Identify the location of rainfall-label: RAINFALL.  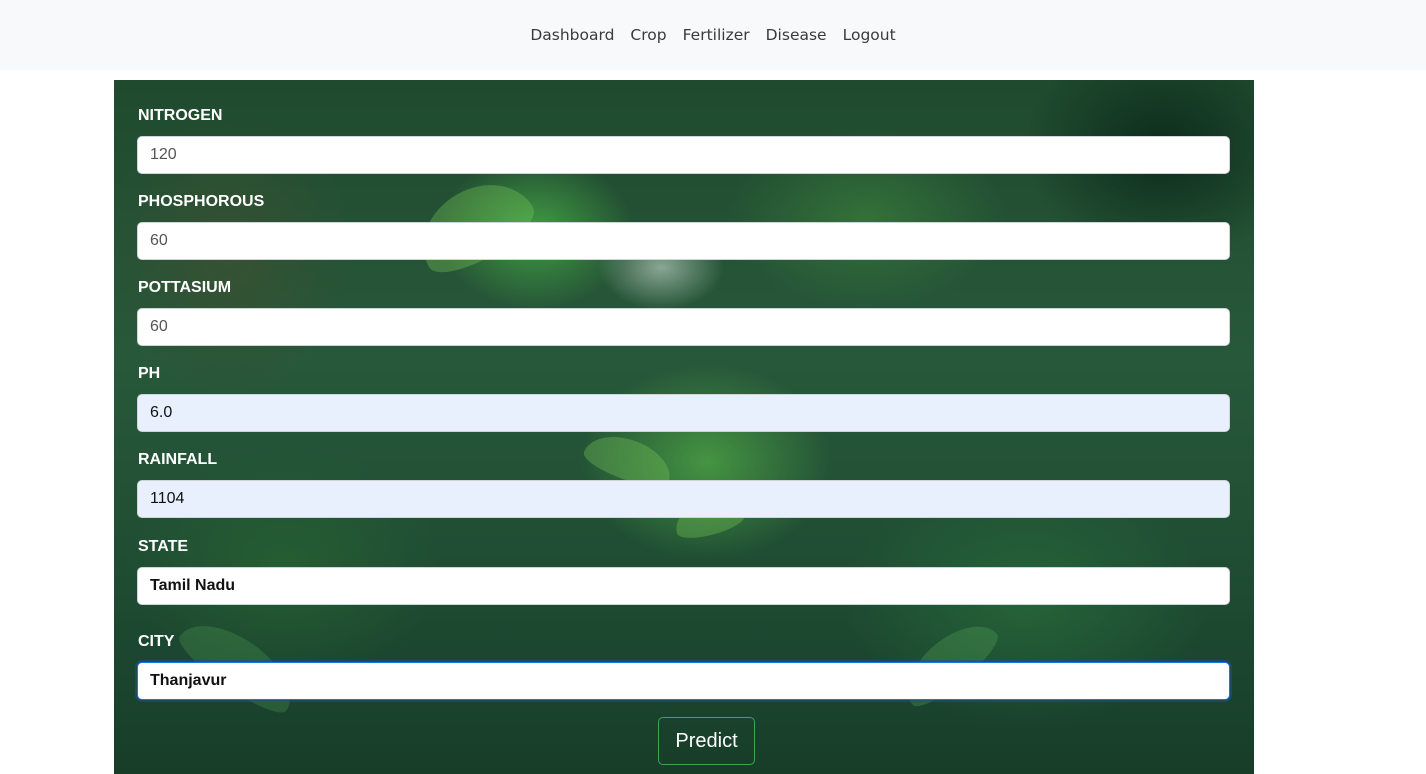
(178, 459).